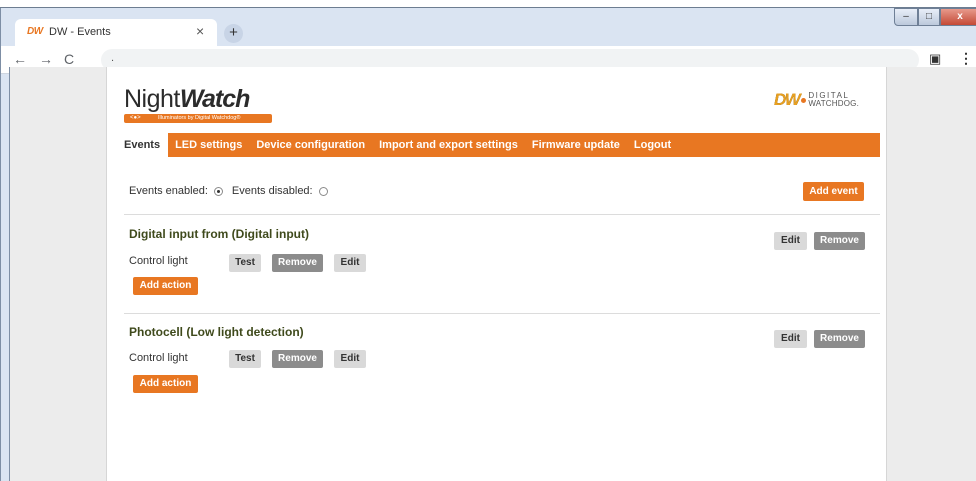 The image size is (976, 481). I want to click on close-tab-icon: ×, so click(200, 31).